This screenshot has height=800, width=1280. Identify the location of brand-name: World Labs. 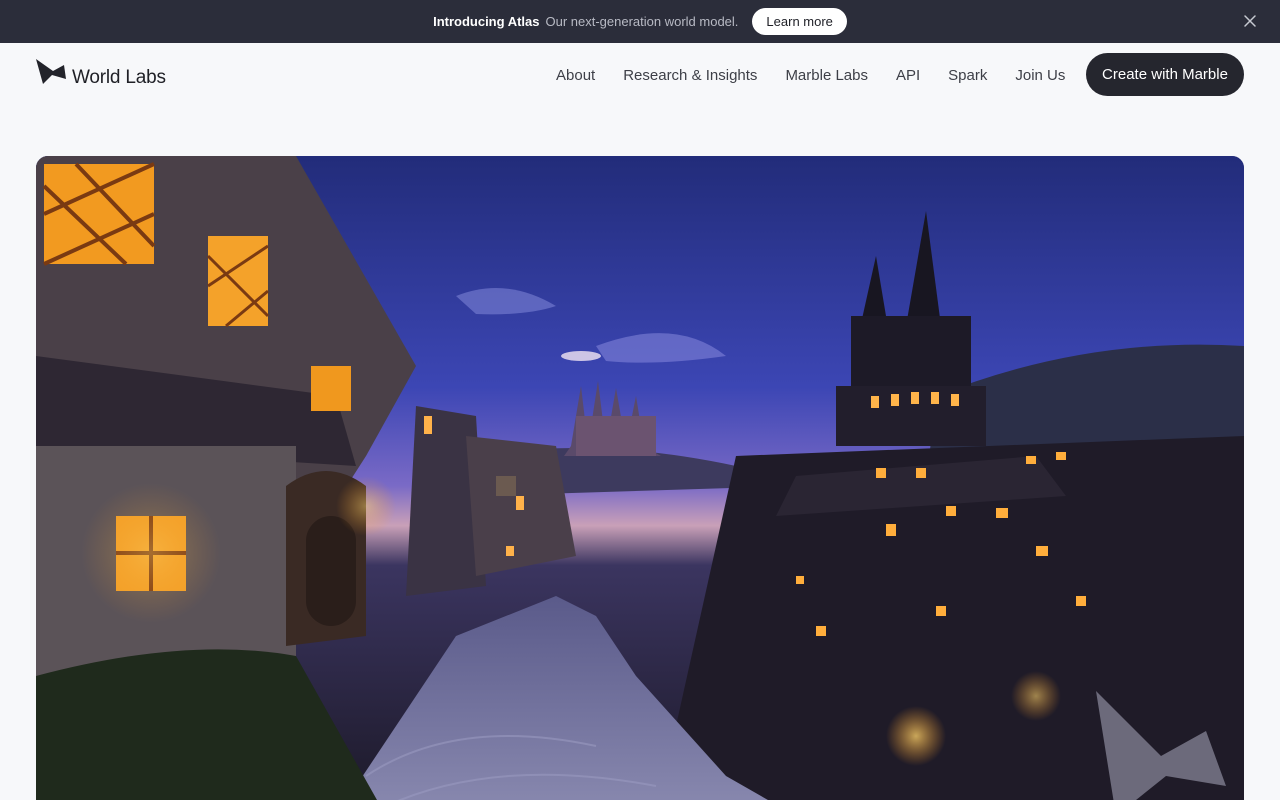
(119, 77).